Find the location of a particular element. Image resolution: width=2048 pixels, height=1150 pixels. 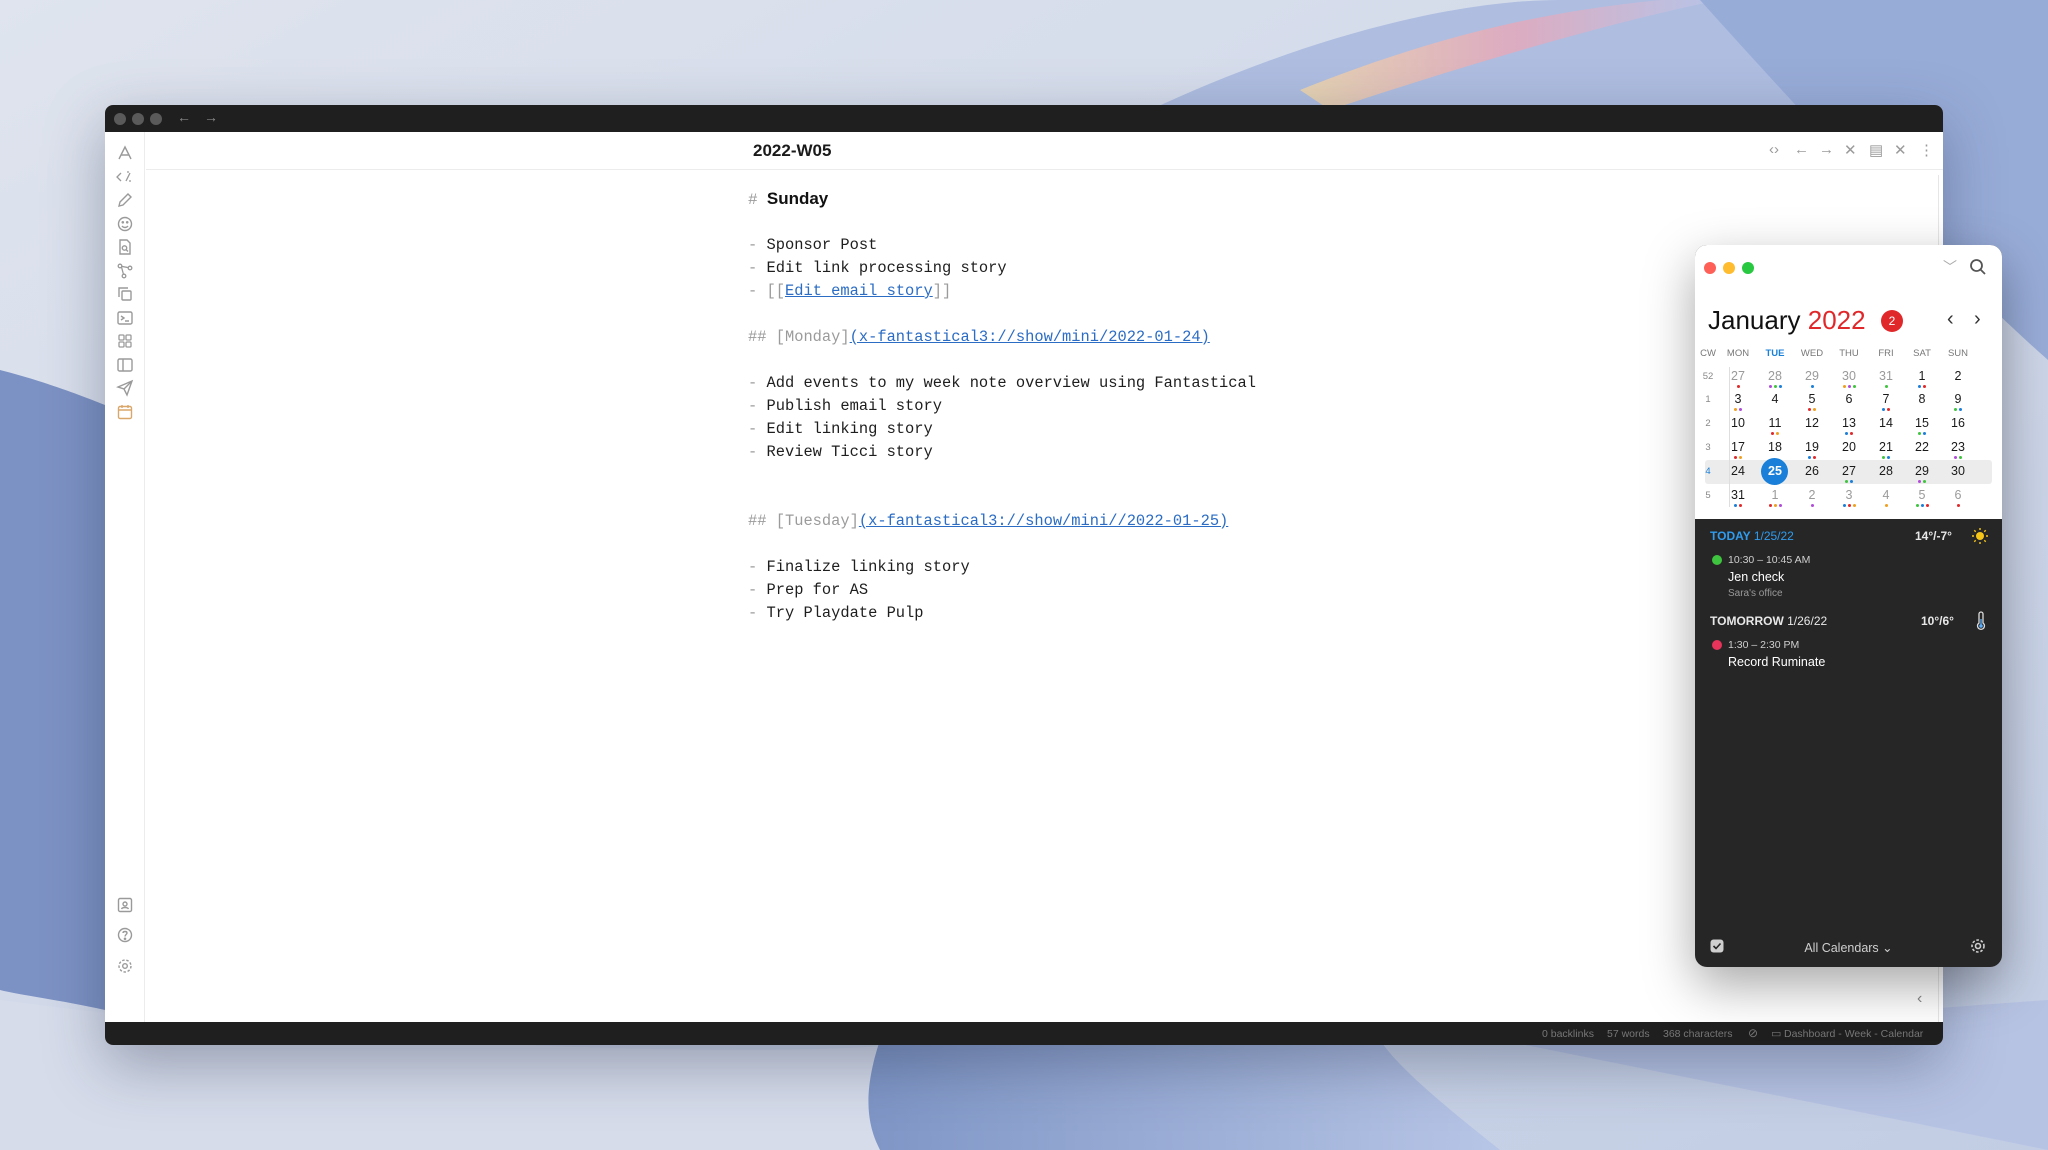

sync-status-icon: ⊘ is located at coordinates (1753, 1033).